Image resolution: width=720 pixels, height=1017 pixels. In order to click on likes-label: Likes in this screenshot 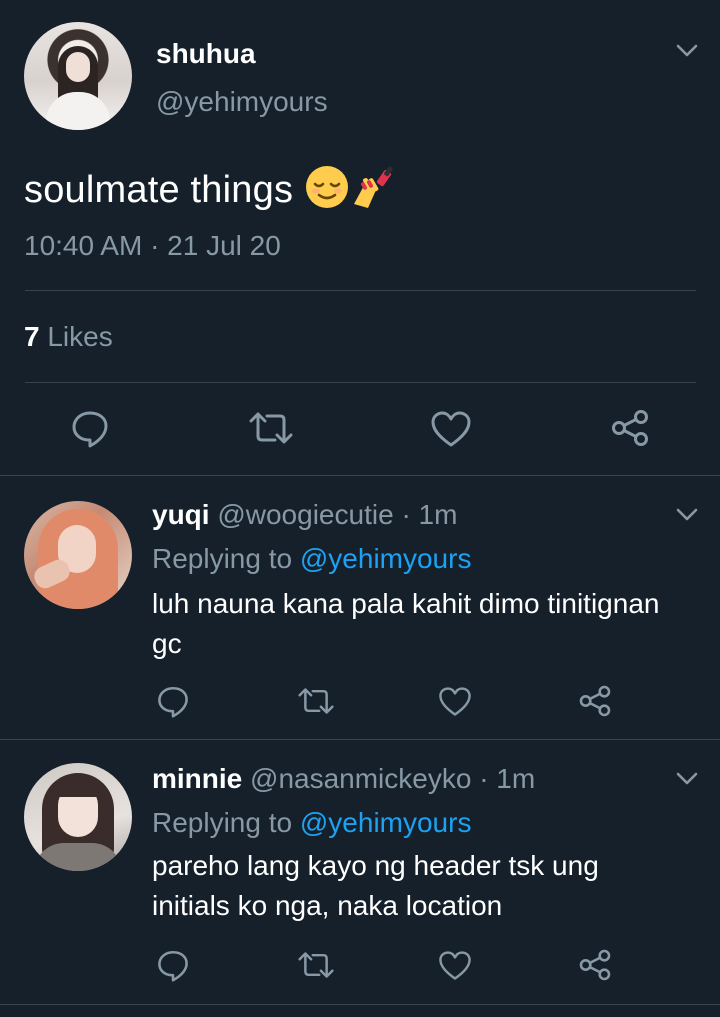, I will do `click(80, 336)`.